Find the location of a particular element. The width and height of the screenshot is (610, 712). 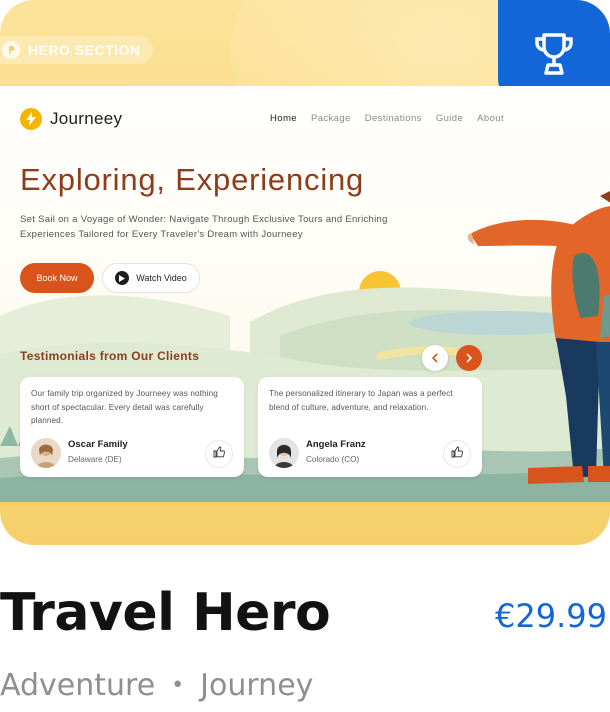

product-title: Travel Hero is located at coordinates (165, 613).